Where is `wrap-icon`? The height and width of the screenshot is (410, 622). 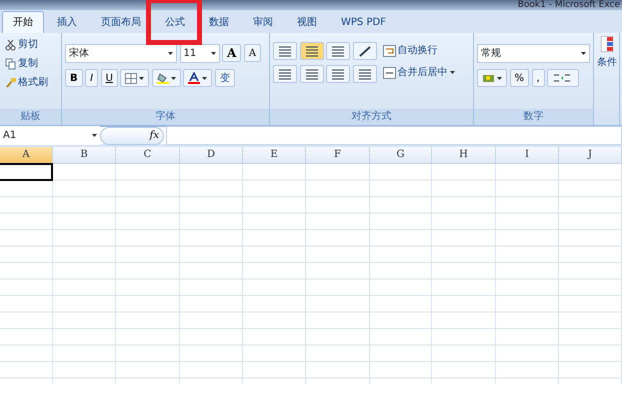 wrap-icon is located at coordinates (389, 50).